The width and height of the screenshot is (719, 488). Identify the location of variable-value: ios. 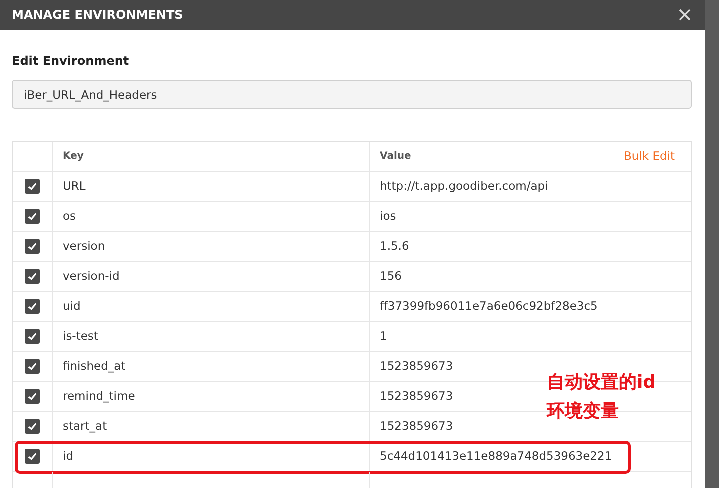
(388, 216).